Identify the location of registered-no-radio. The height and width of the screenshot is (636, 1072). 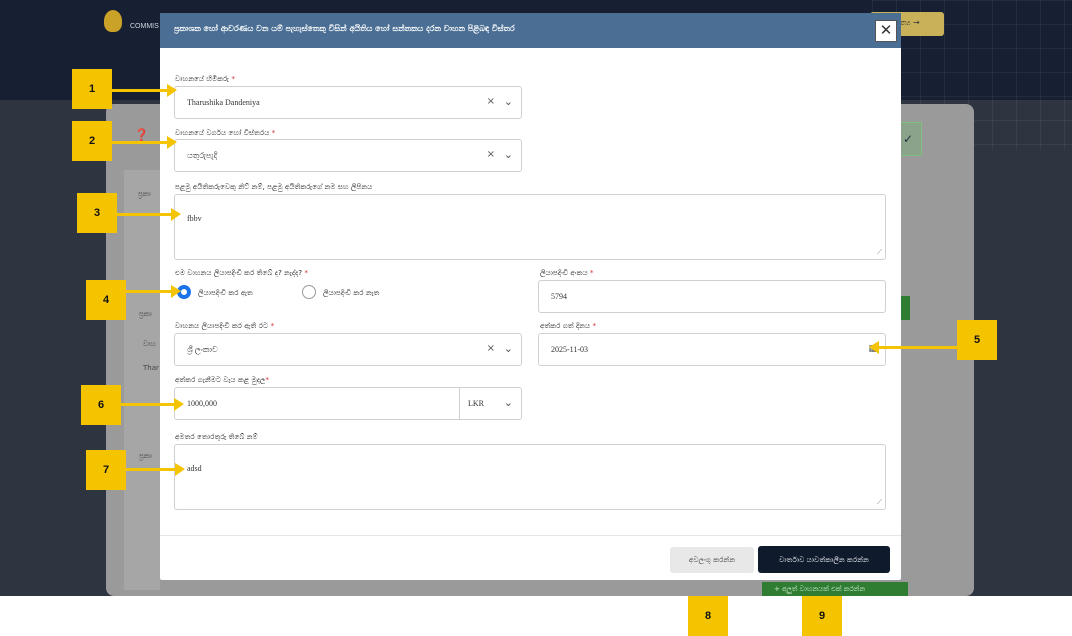
(309, 292).